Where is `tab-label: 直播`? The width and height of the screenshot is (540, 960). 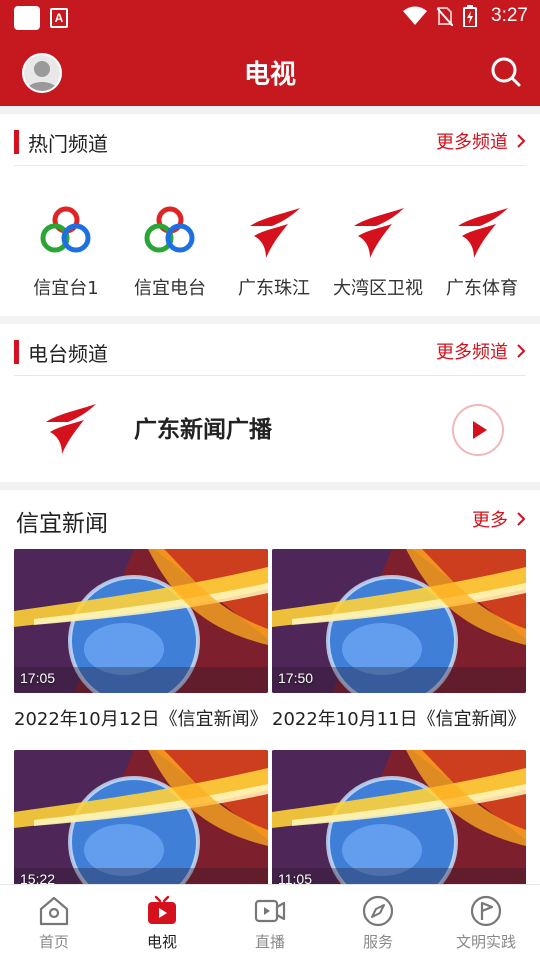
tab-label: 直播 is located at coordinates (269, 942).